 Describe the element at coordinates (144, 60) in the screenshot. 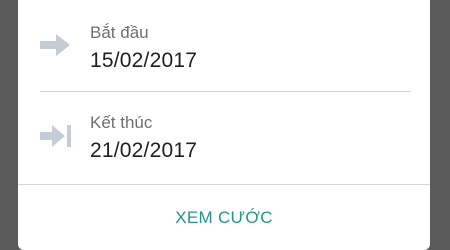

I see `start-date-value: 15/02/2017` at that location.